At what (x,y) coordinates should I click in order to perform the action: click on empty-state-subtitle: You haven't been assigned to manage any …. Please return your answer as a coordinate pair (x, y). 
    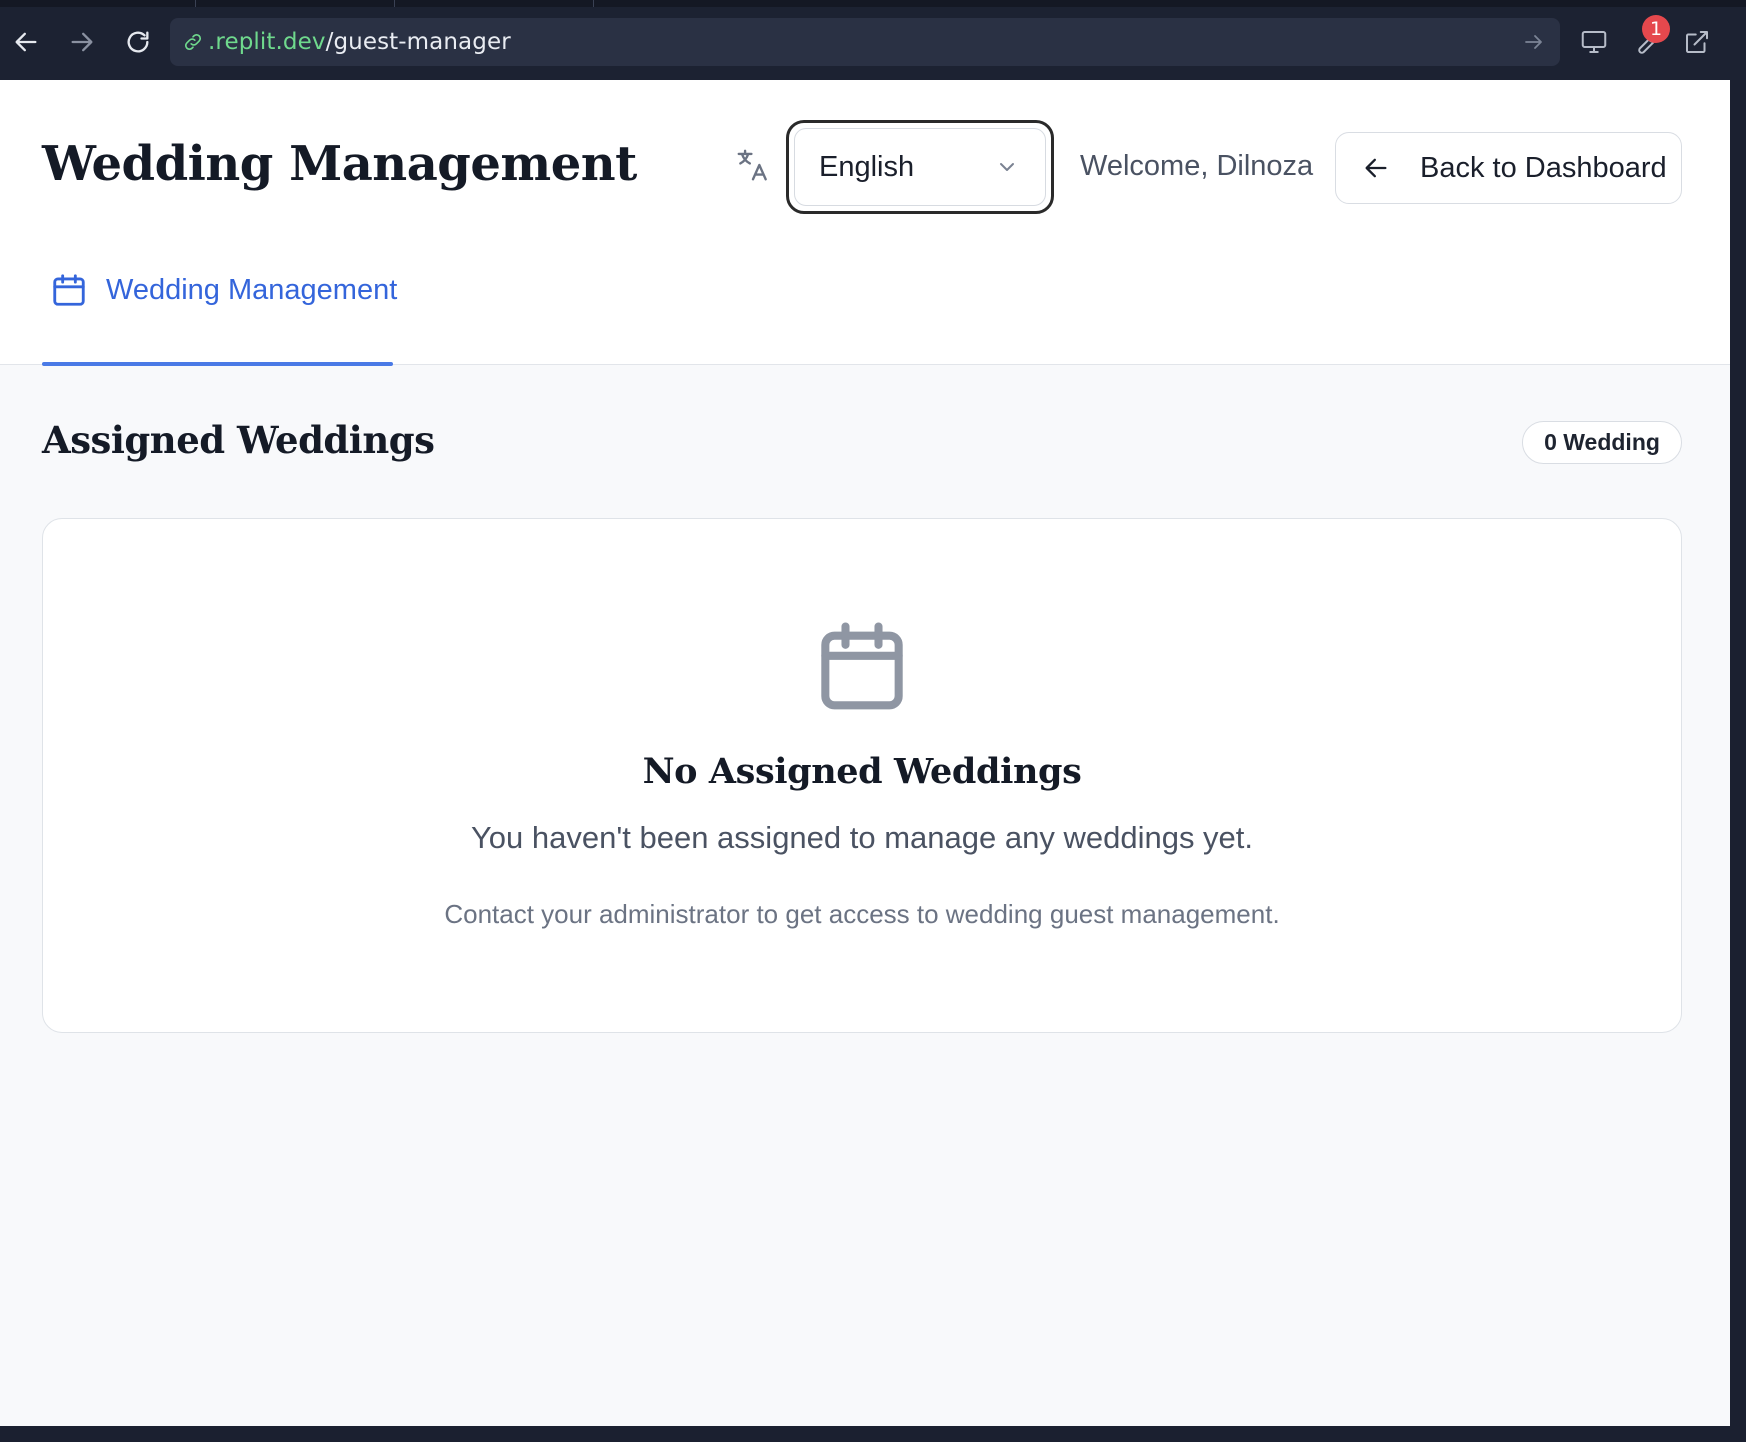
    Looking at the image, I should click on (862, 837).